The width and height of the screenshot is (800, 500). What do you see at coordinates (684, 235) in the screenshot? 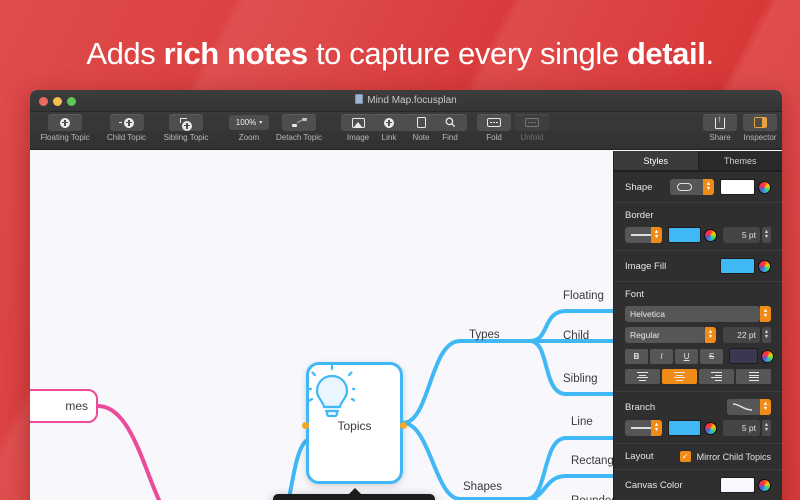
I see `border-color-swatch` at bounding box center [684, 235].